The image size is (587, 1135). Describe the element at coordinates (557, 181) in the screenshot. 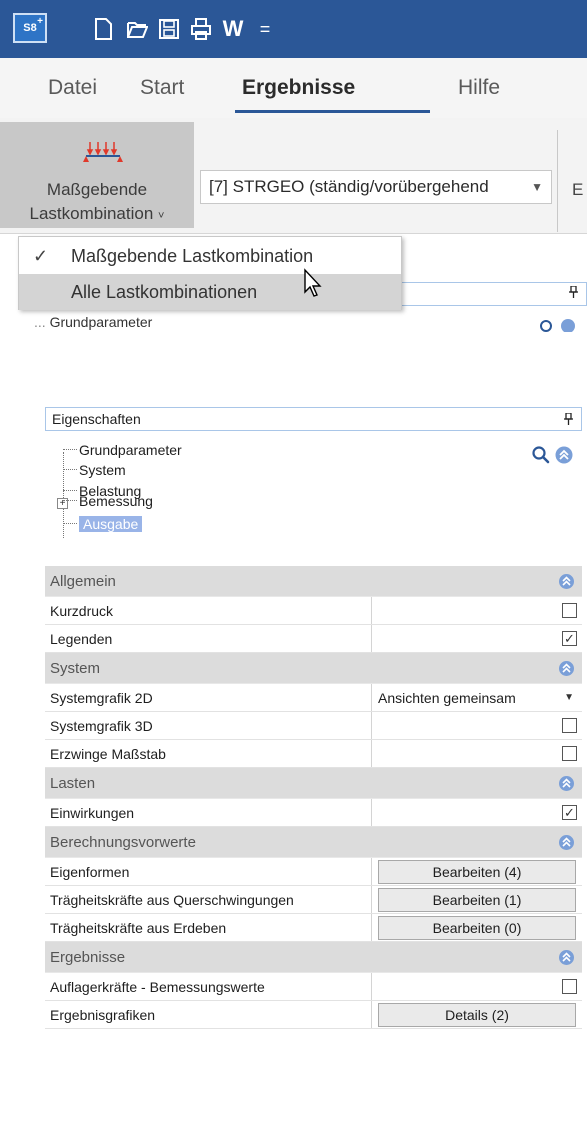

I see `ribbon-group-separator` at that location.